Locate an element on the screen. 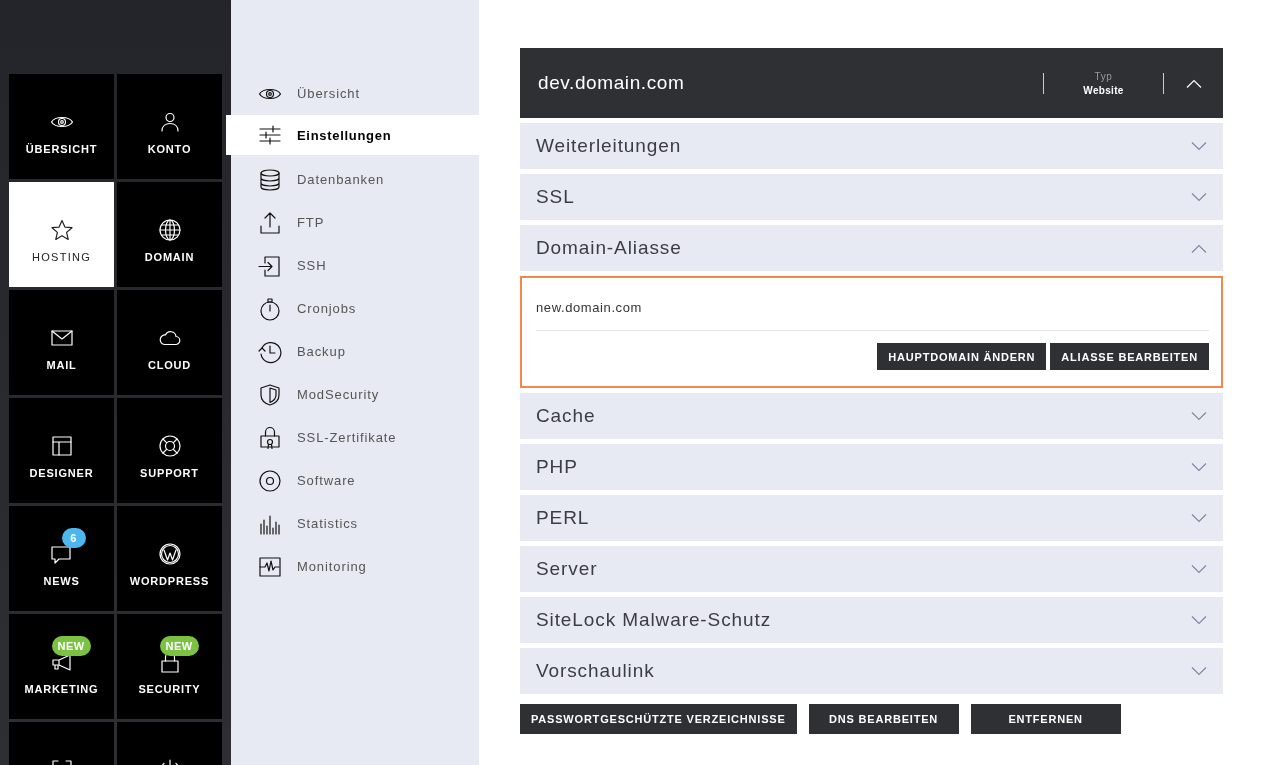 This screenshot has height=765, width=1264. layout-icon is located at coordinates (61, 446).